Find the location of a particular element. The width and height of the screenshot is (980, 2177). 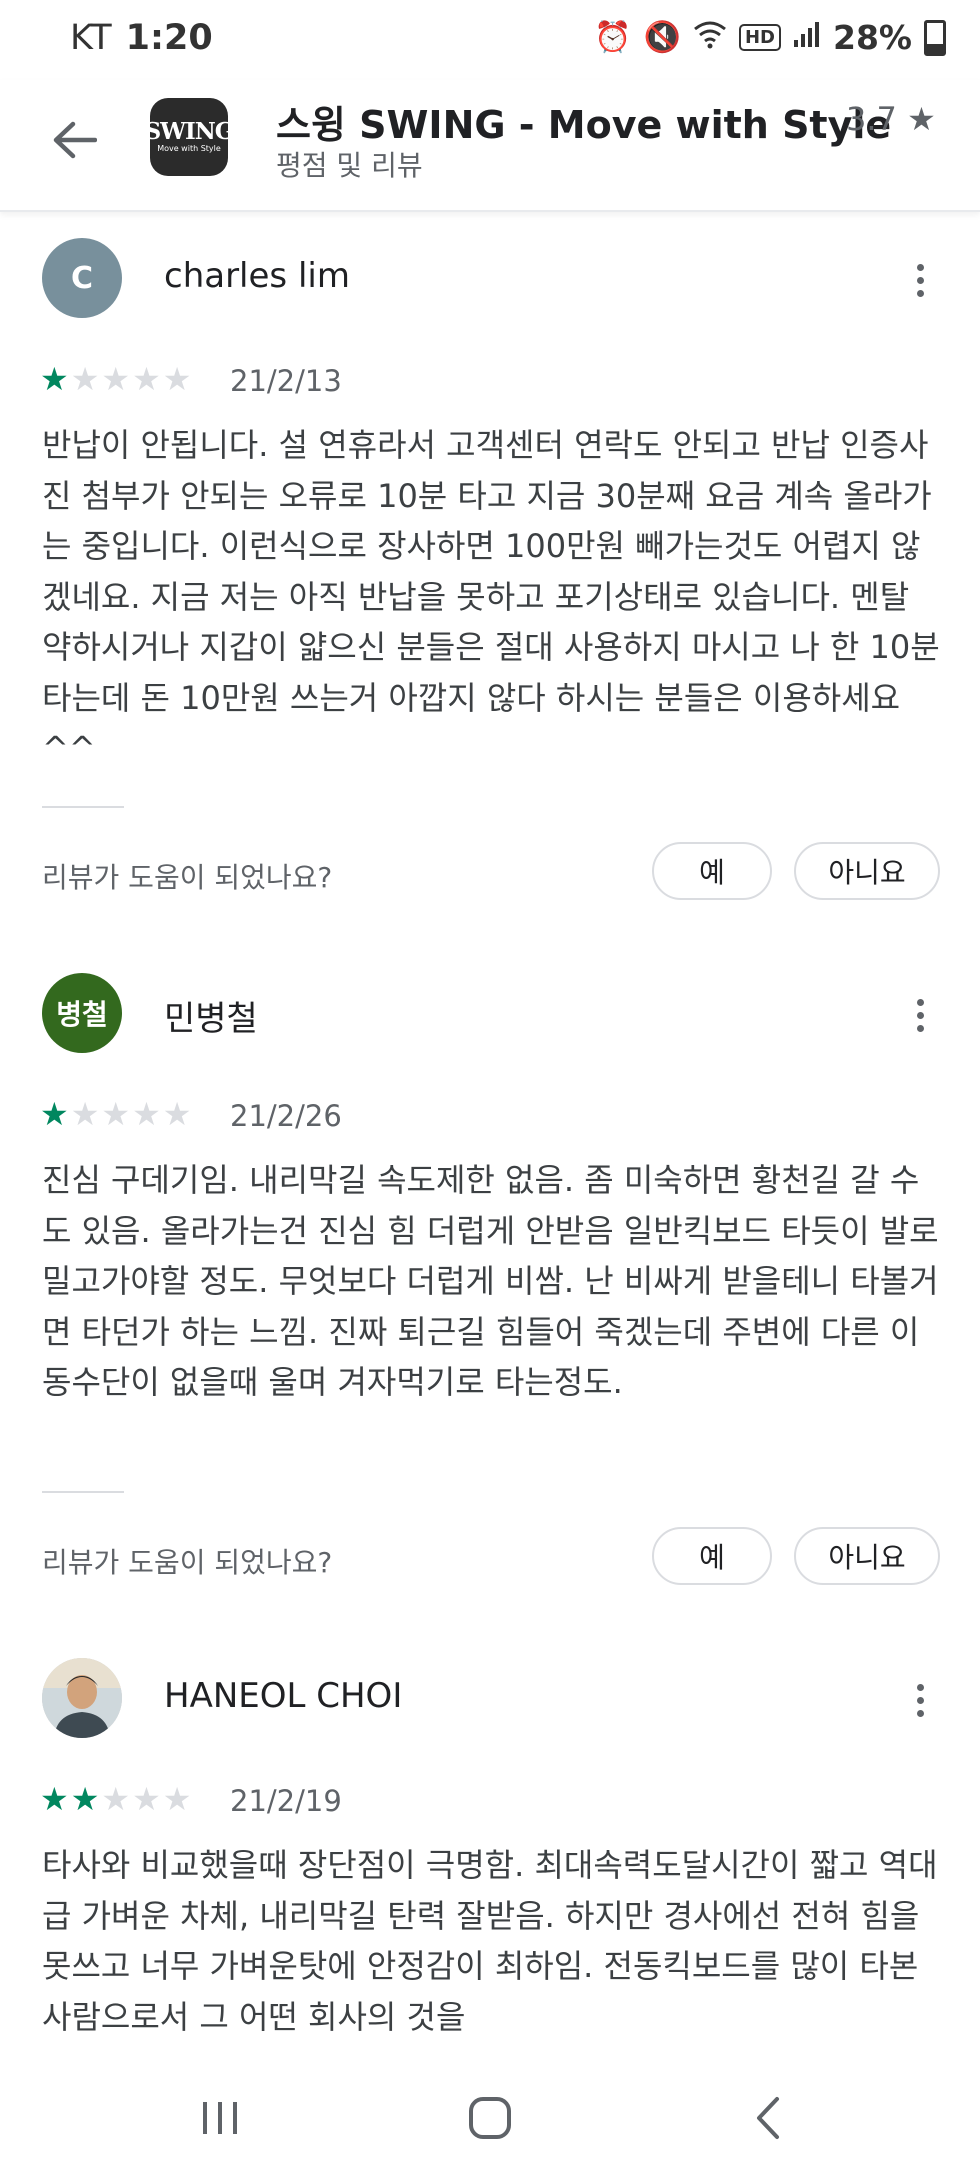

recent-apps-button is located at coordinates (220, 2118).